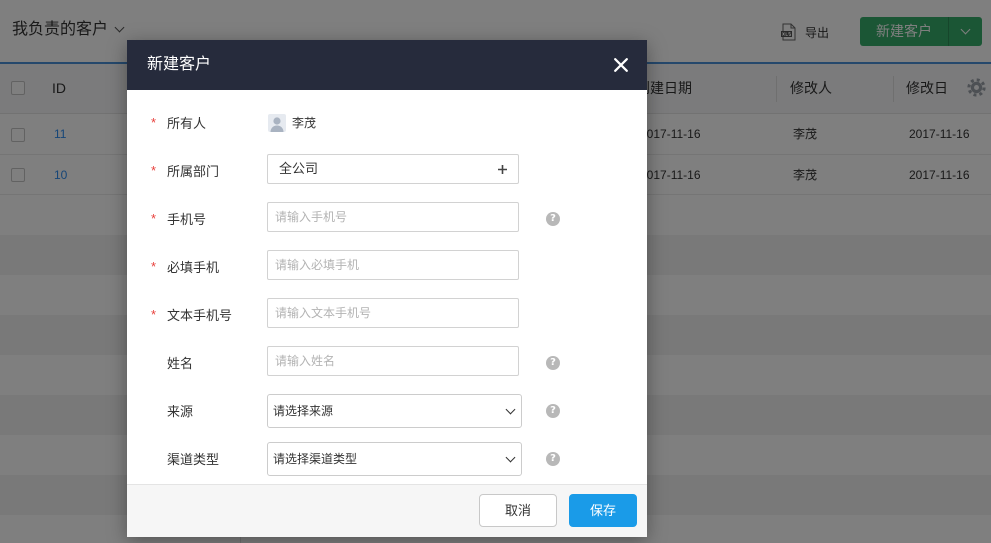 The width and height of the screenshot is (991, 543). I want to click on form-row-text-mobile: * 文本手机号, so click(387, 316).